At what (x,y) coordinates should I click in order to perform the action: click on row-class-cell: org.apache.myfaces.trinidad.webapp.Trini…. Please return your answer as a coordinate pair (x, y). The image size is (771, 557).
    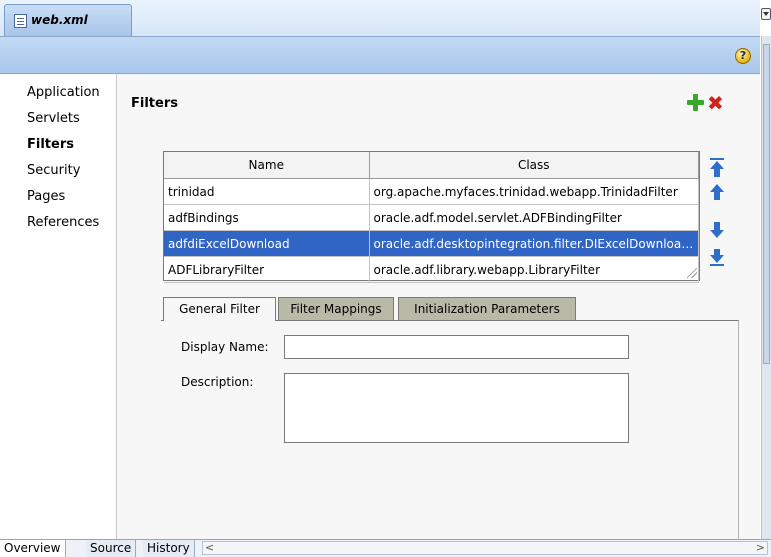
    Looking at the image, I should click on (534, 191).